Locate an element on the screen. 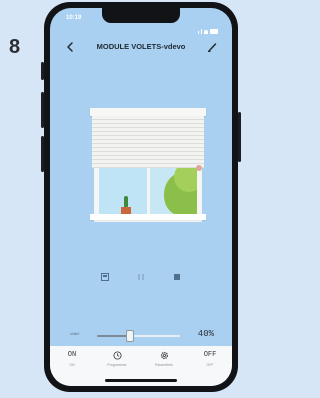 This screenshot has height=398, width=320. stop-icon is located at coordinates (177, 277).